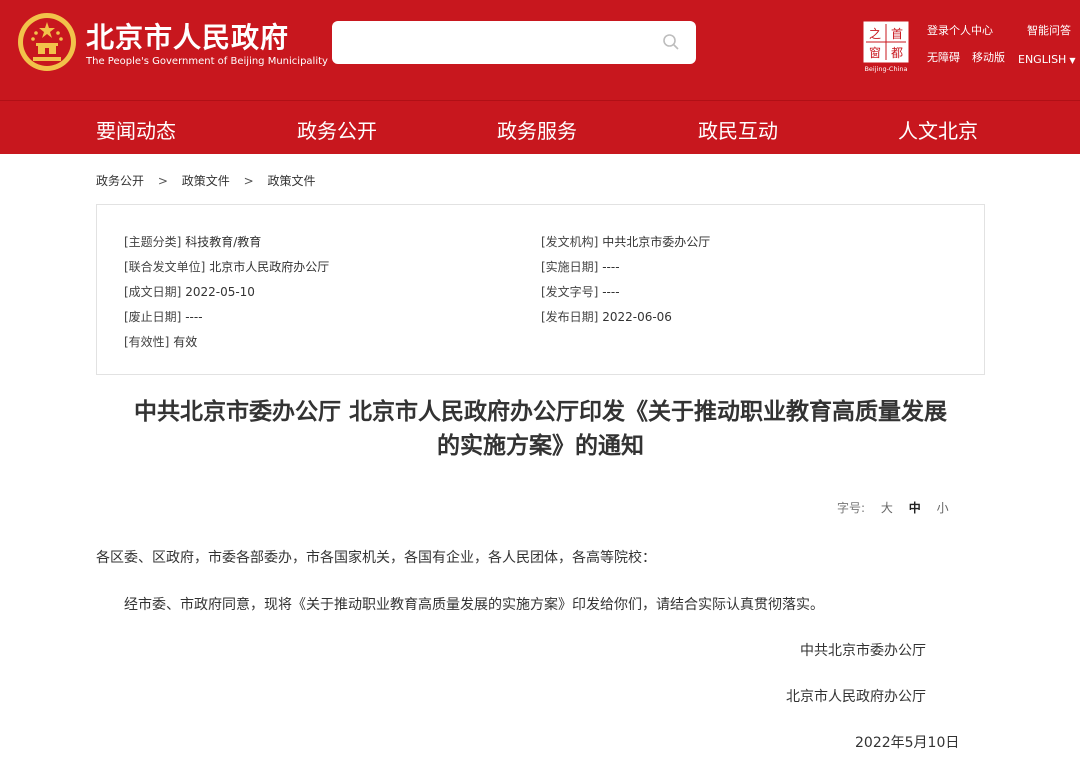  I want to click on document-date: 2022年5月10日, so click(907, 743).